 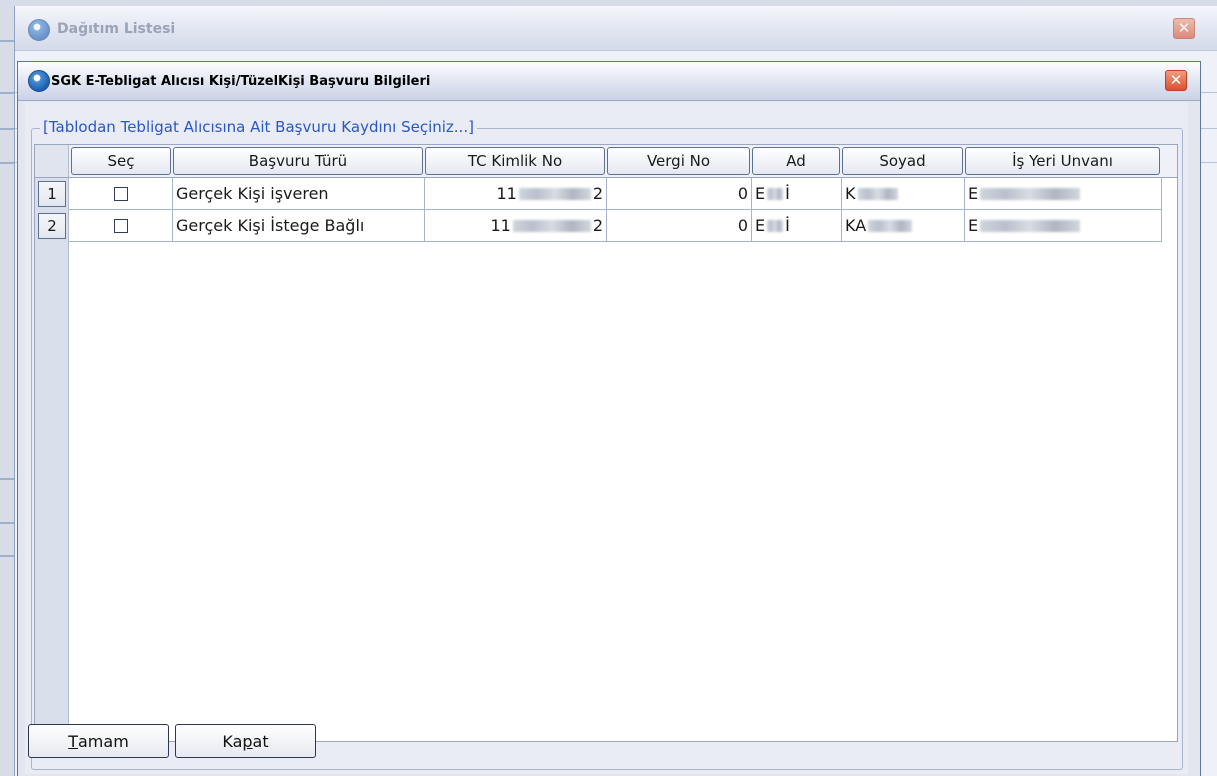 What do you see at coordinates (902, 161) in the screenshot?
I see `column-header-soyad: Soyad` at bounding box center [902, 161].